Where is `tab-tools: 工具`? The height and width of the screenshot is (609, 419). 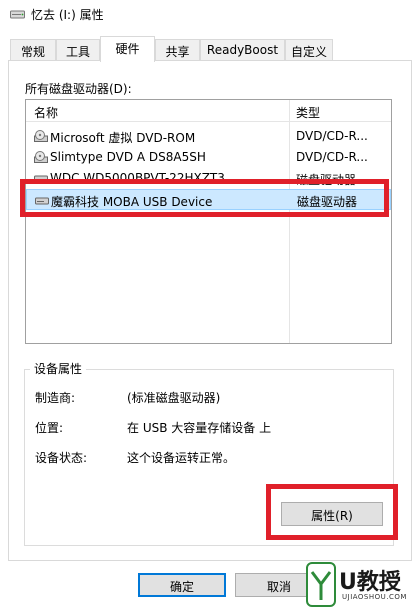 tab-tools: 工具 is located at coordinates (78, 50).